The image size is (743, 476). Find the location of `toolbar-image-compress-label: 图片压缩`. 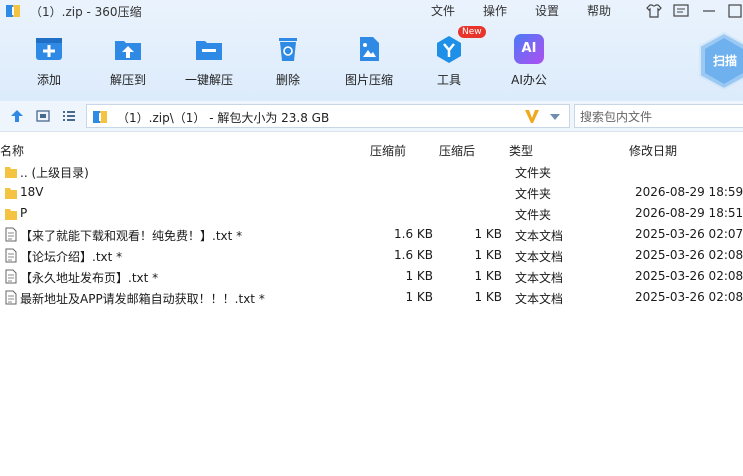

toolbar-image-compress-label: 图片压缩 is located at coordinates (368, 80).